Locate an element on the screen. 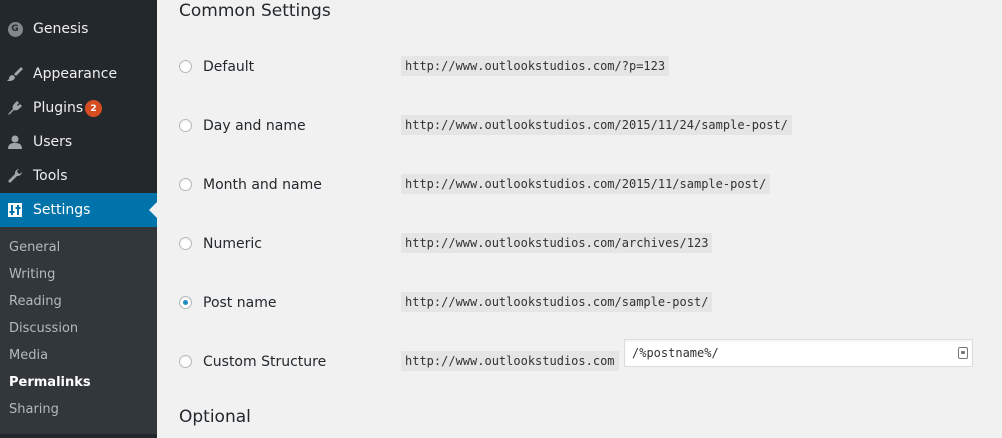 The width and height of the screenshot is (1002, 438). settings-icon is located at coordinates (15, 210).